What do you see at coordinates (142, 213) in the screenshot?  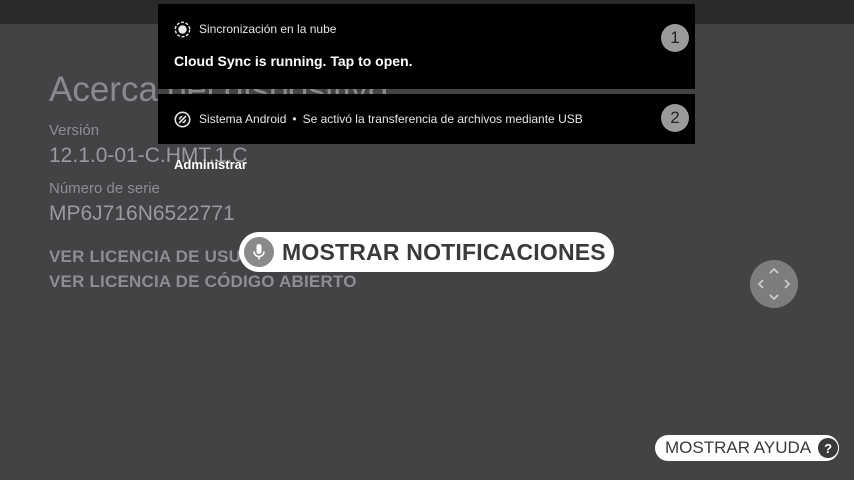 I see `serial-value: MP6J716N6522771` at bounding box center [142, 213].